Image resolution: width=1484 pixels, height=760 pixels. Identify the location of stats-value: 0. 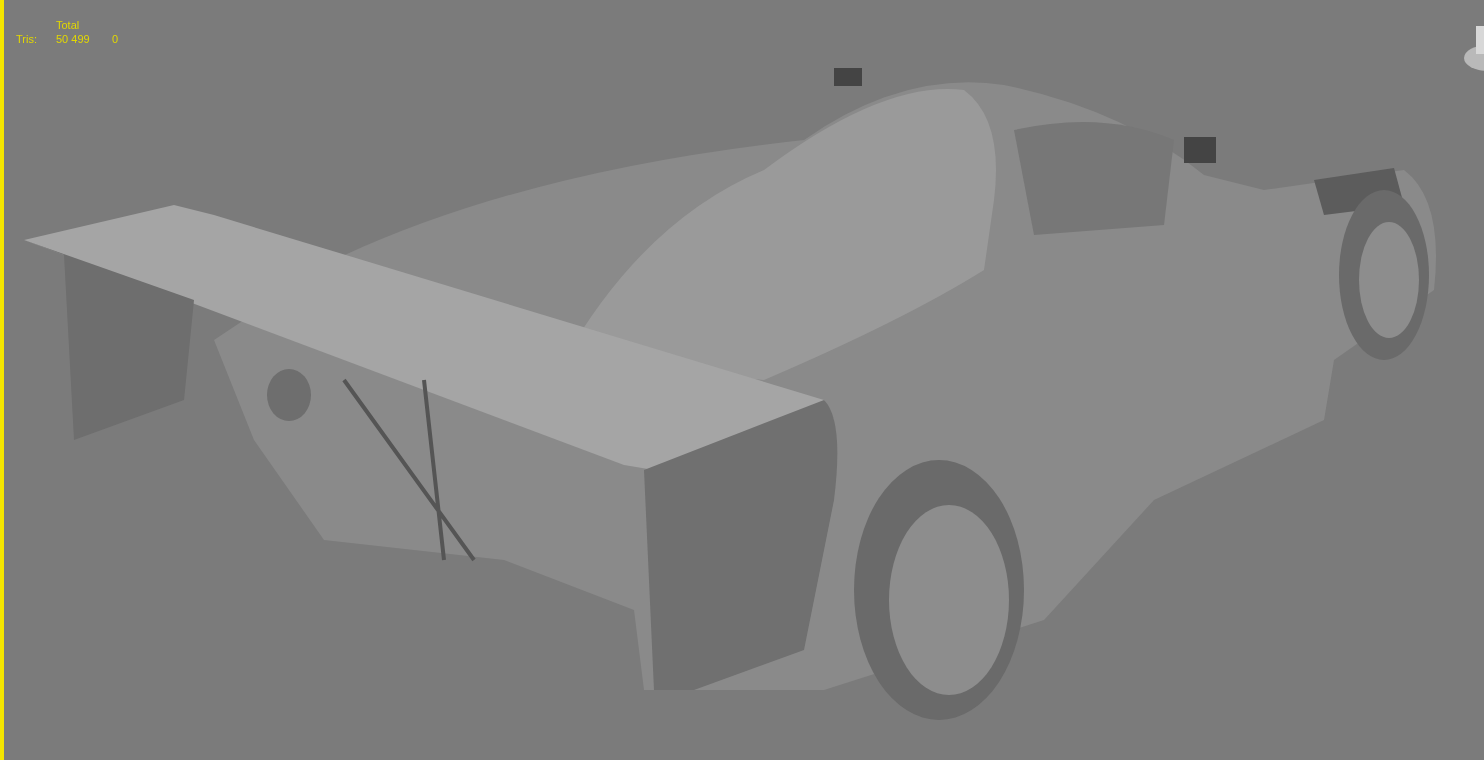
(116, 39).